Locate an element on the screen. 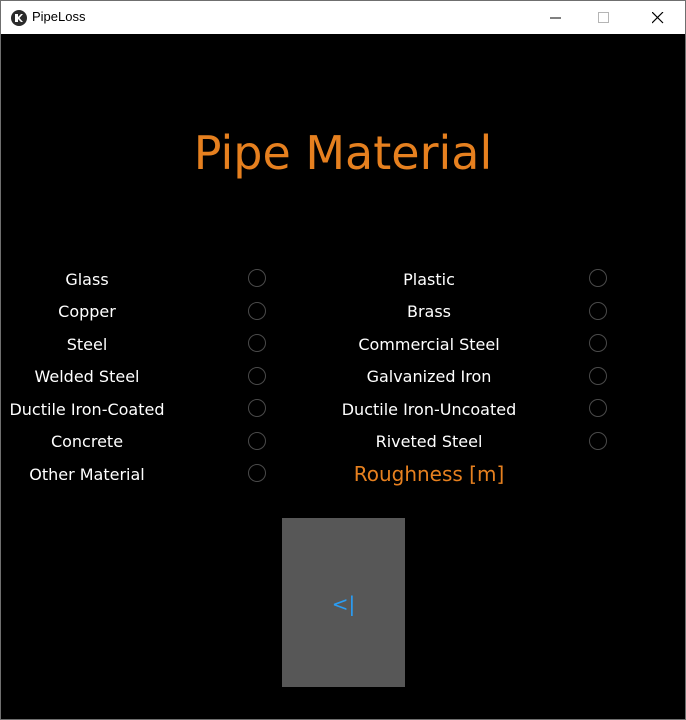 The width and height of the screenshot is (686, 720). radio-glass is located at coordinates (257, 278).